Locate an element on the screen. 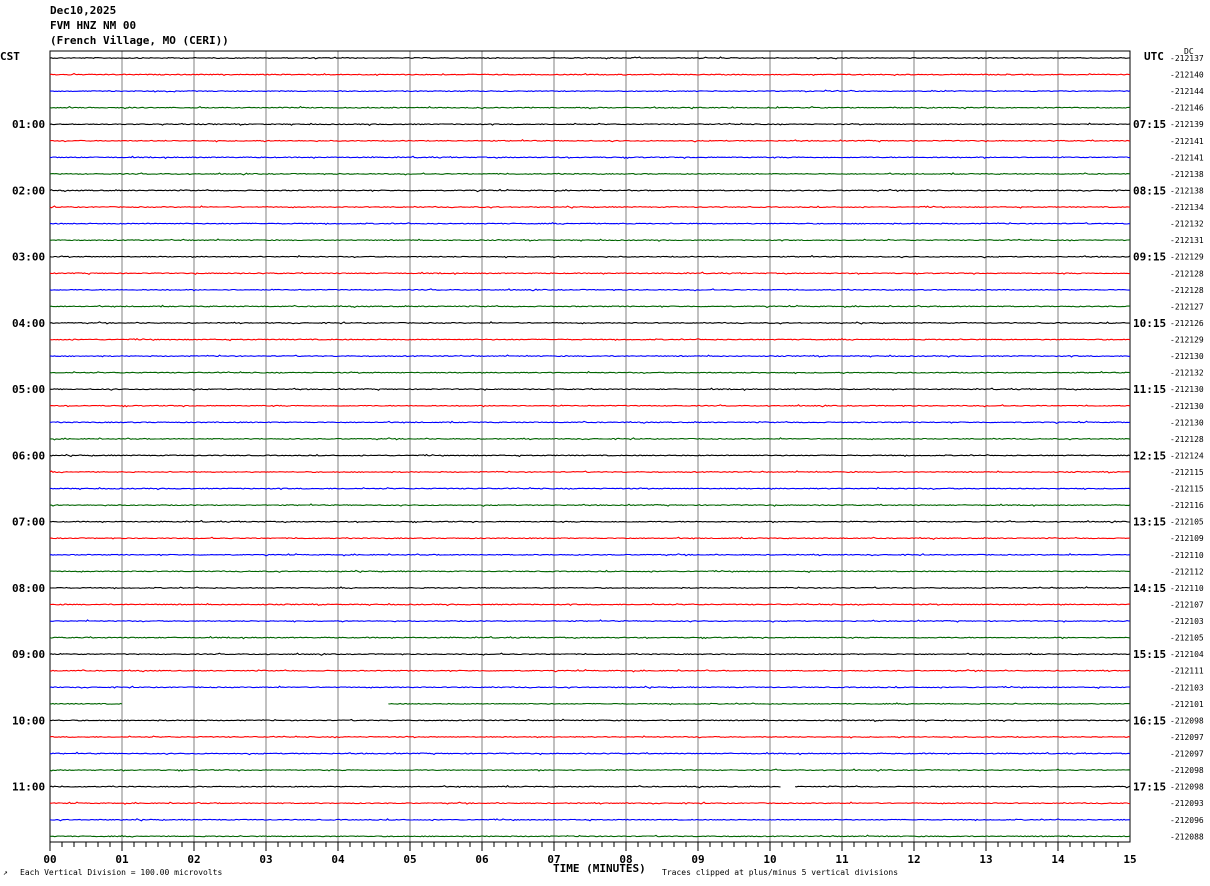 This screenshot has height=886, width=1210. cst-hour-label: 01:00 is located at coordinates (28, 124).